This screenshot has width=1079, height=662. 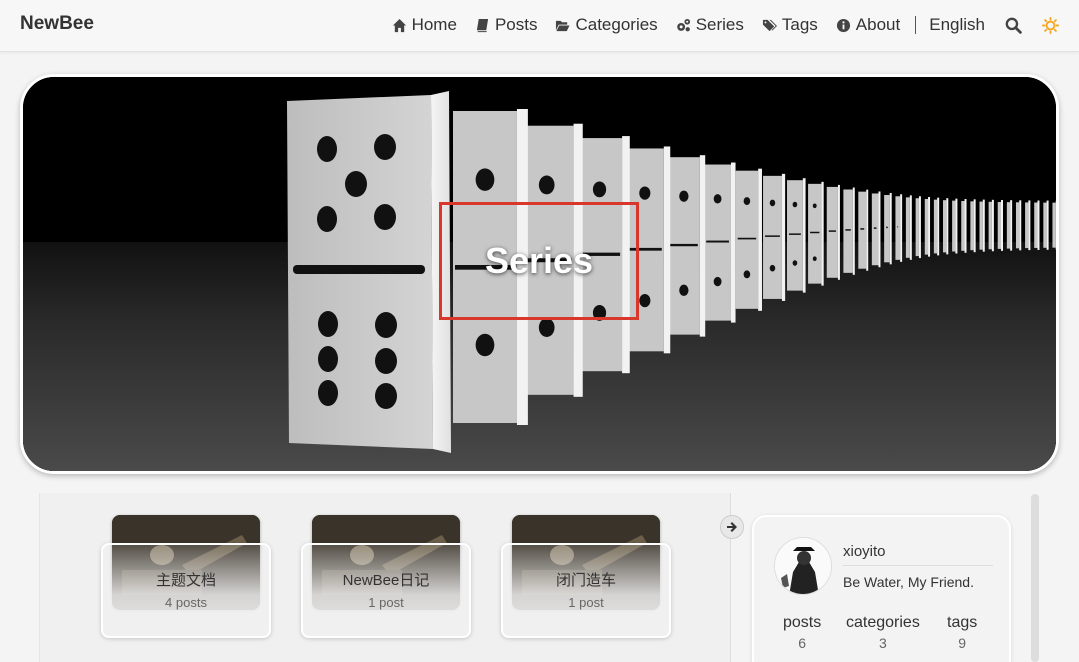 I want to click on sun-icon, so click(x=1050, y=25).